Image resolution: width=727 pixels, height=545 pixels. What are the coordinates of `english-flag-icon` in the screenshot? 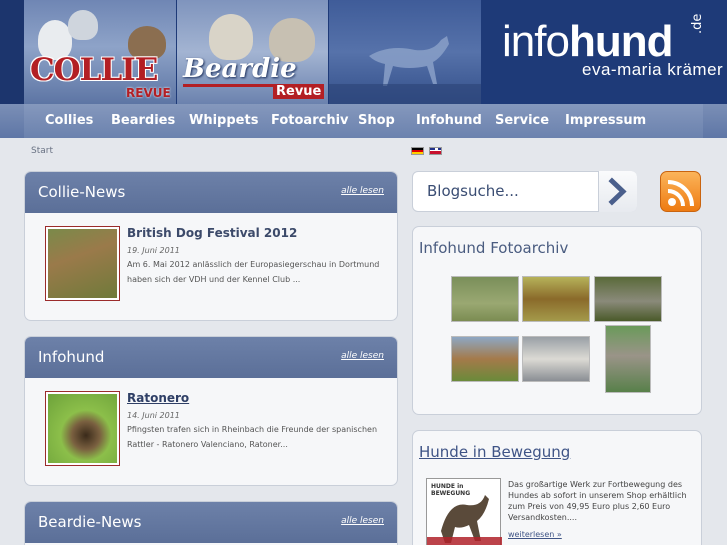 It's located at (435, 151).